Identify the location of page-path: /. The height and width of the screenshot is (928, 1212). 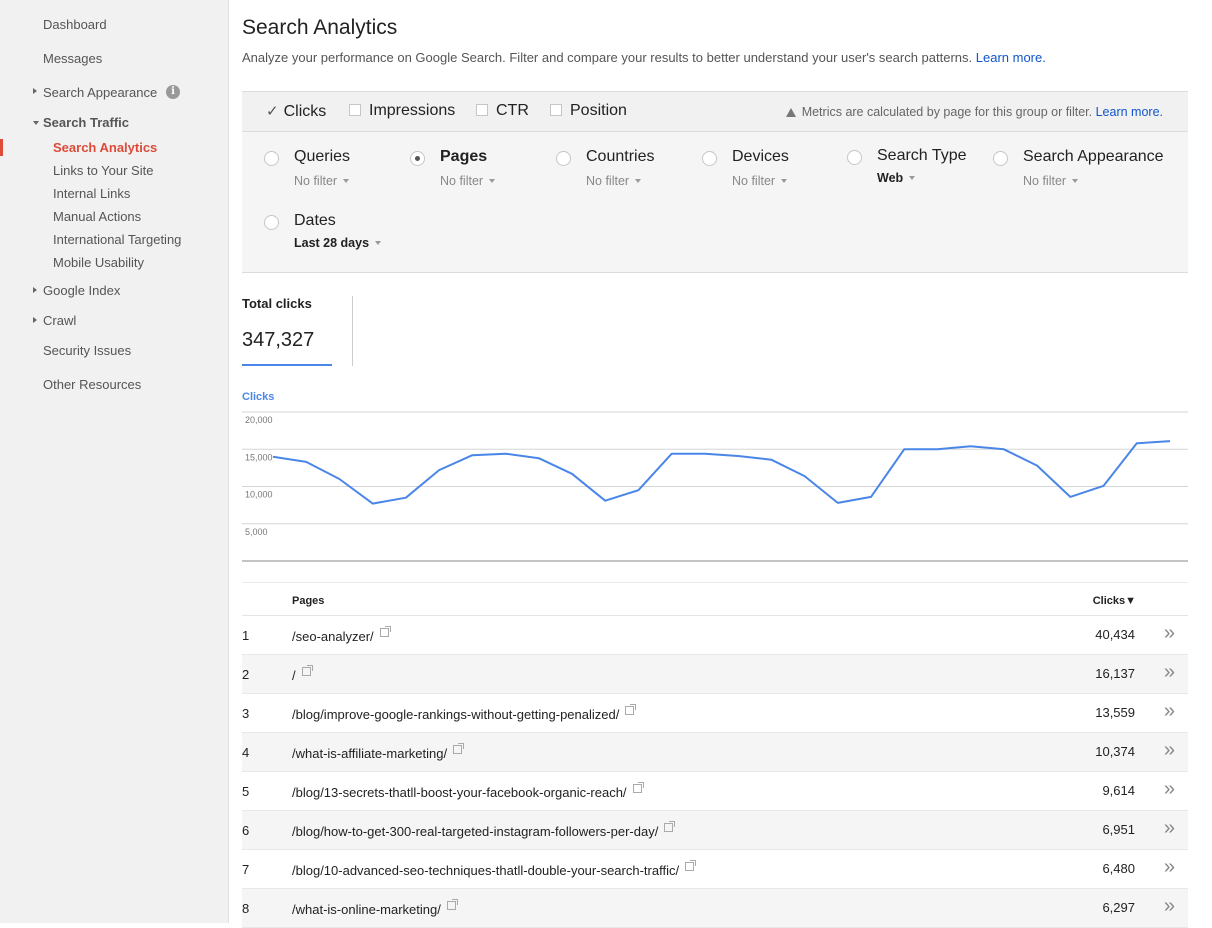
(294, 675).